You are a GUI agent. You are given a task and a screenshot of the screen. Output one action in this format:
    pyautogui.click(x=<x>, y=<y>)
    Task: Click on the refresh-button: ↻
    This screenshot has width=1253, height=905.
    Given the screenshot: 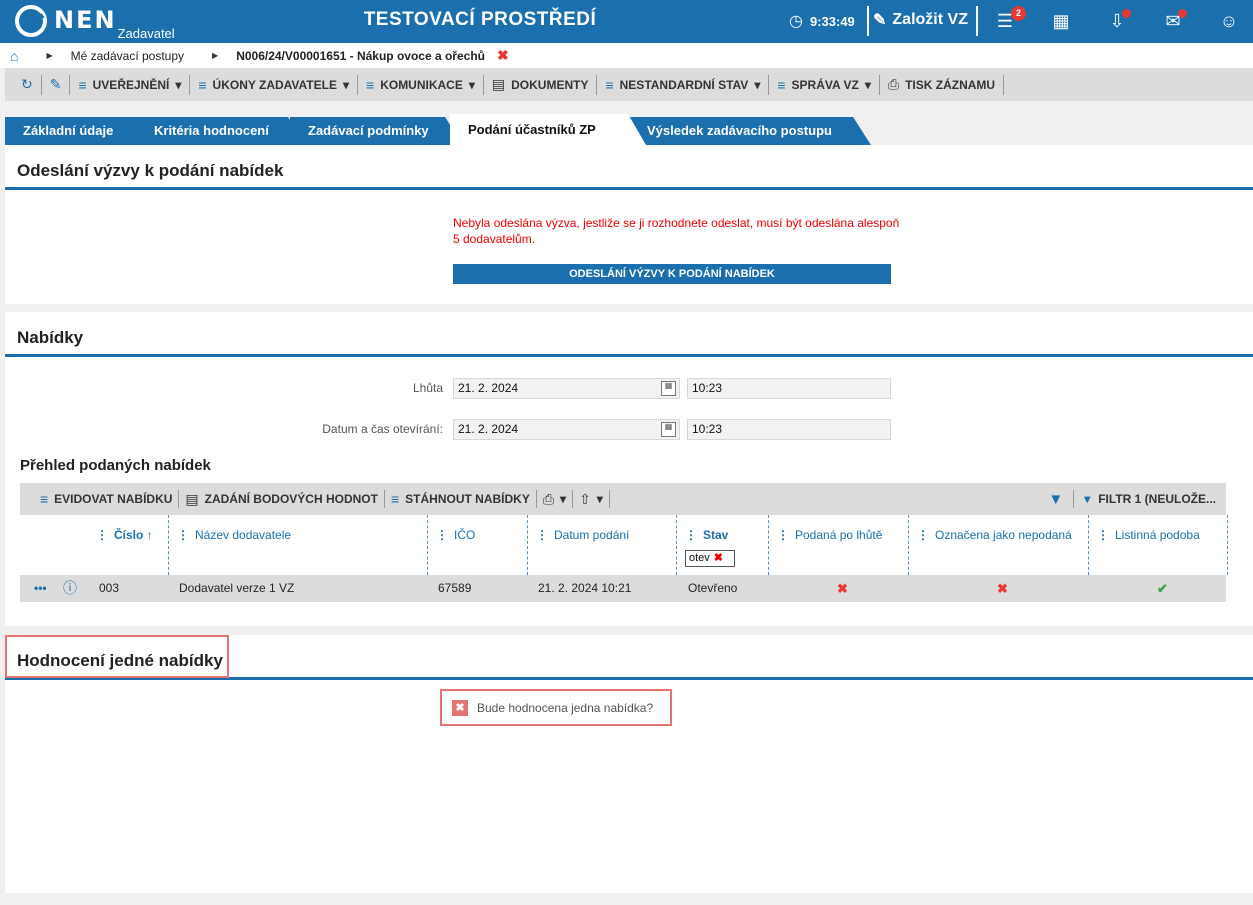 What is the action you would take?
    pyautogui.click(x=27, y=84)
    